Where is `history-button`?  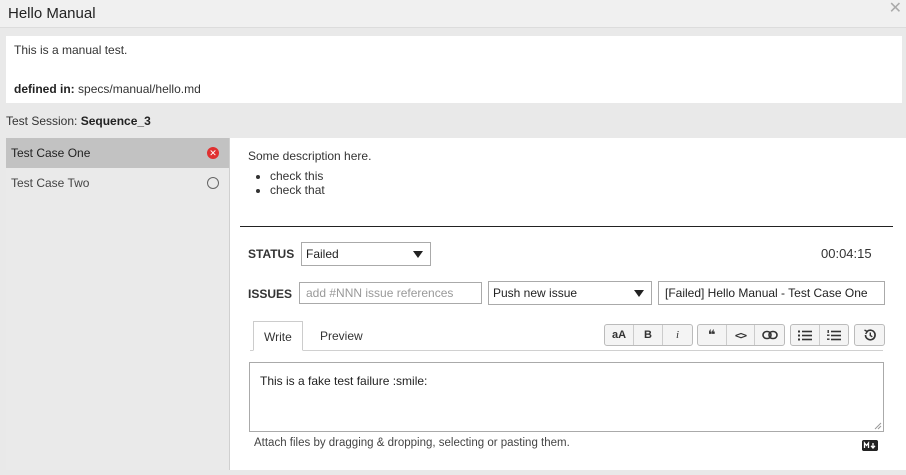
history-button is located at coordinates (869, 335).